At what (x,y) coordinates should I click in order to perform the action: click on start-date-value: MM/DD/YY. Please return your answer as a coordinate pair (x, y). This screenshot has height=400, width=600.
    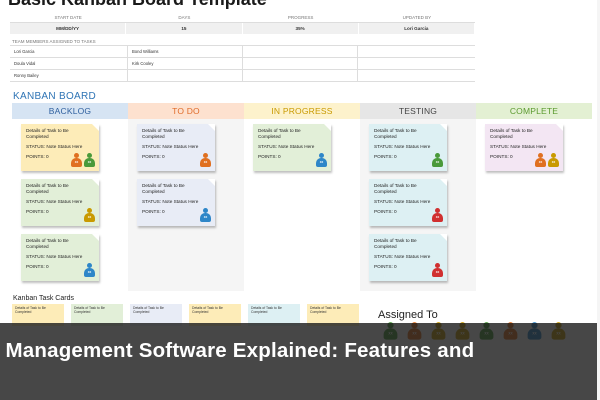
    Looking at the image, I should click on (68, 28).